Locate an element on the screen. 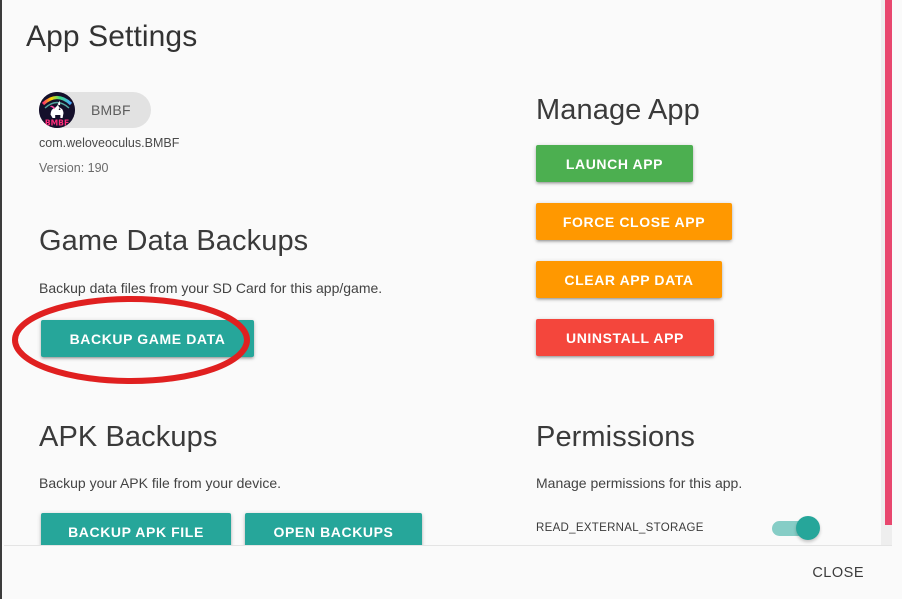 This screenshot has height=599, width=902. bmbf-unicorn-avatar-icon: BMBF is located at coordinates (57, 110).